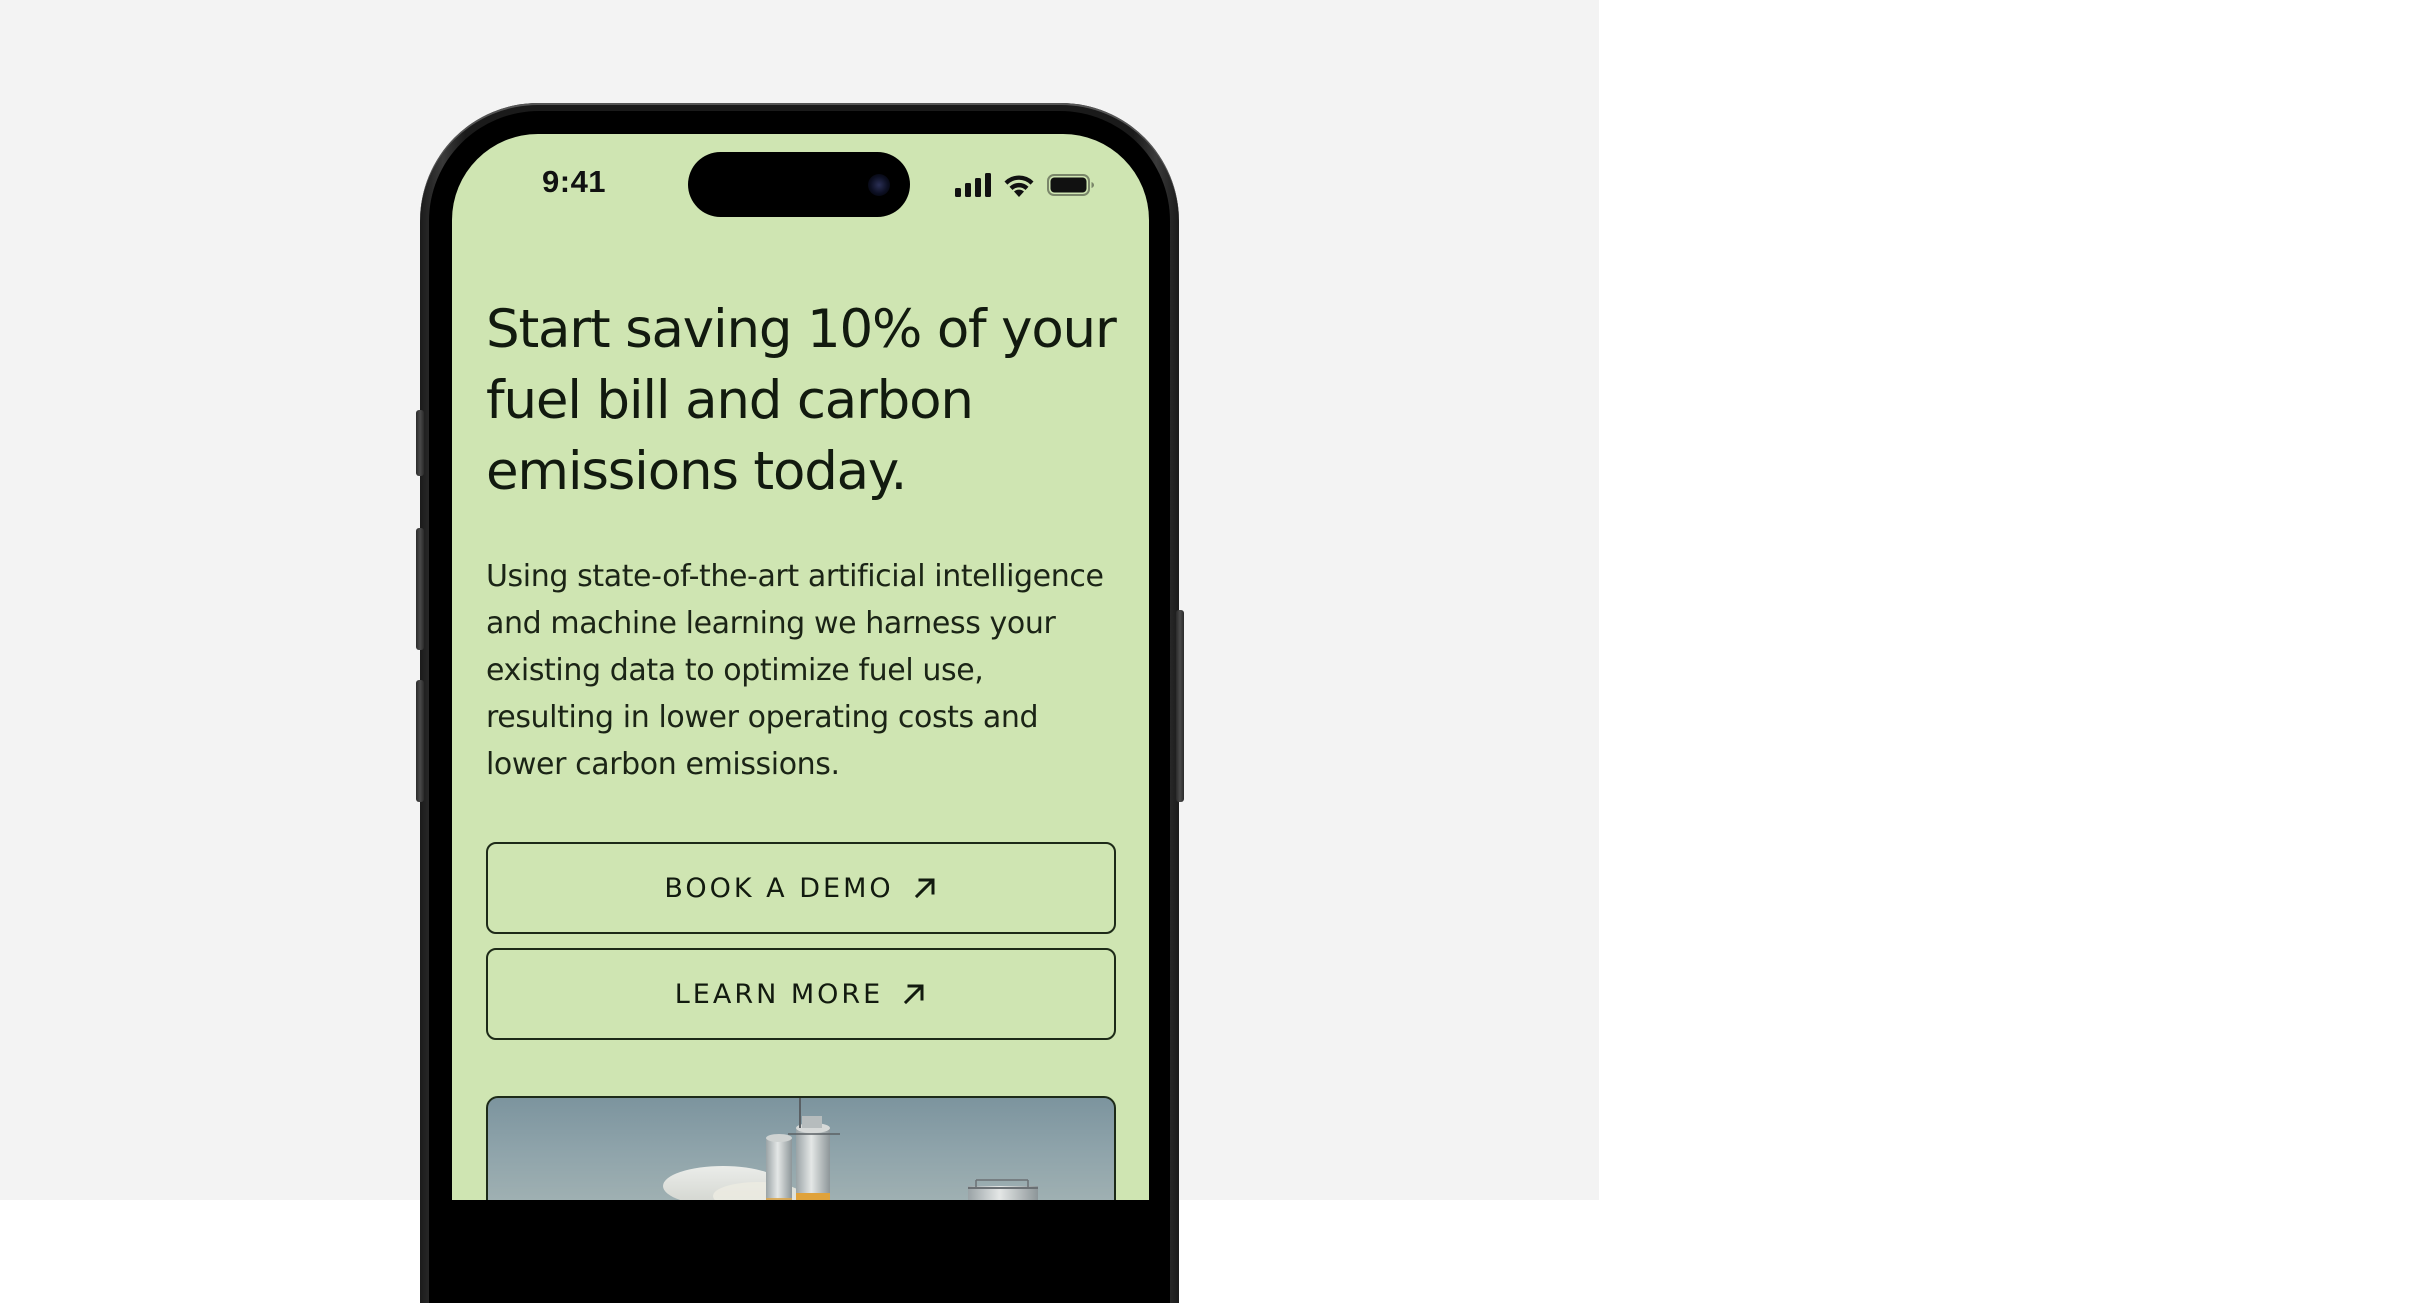 Image resolution: width=2421 pixels, height=1303 pixels. What do you see at coordinates (574, 181) in the screenshot?
I see `status-time: 9:41` at bounding box center [574, 181].